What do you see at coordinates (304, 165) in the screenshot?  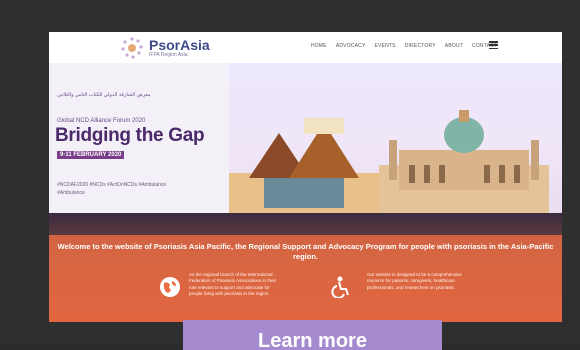 I see `quran-monument-image` at bounding box center [304, 165].